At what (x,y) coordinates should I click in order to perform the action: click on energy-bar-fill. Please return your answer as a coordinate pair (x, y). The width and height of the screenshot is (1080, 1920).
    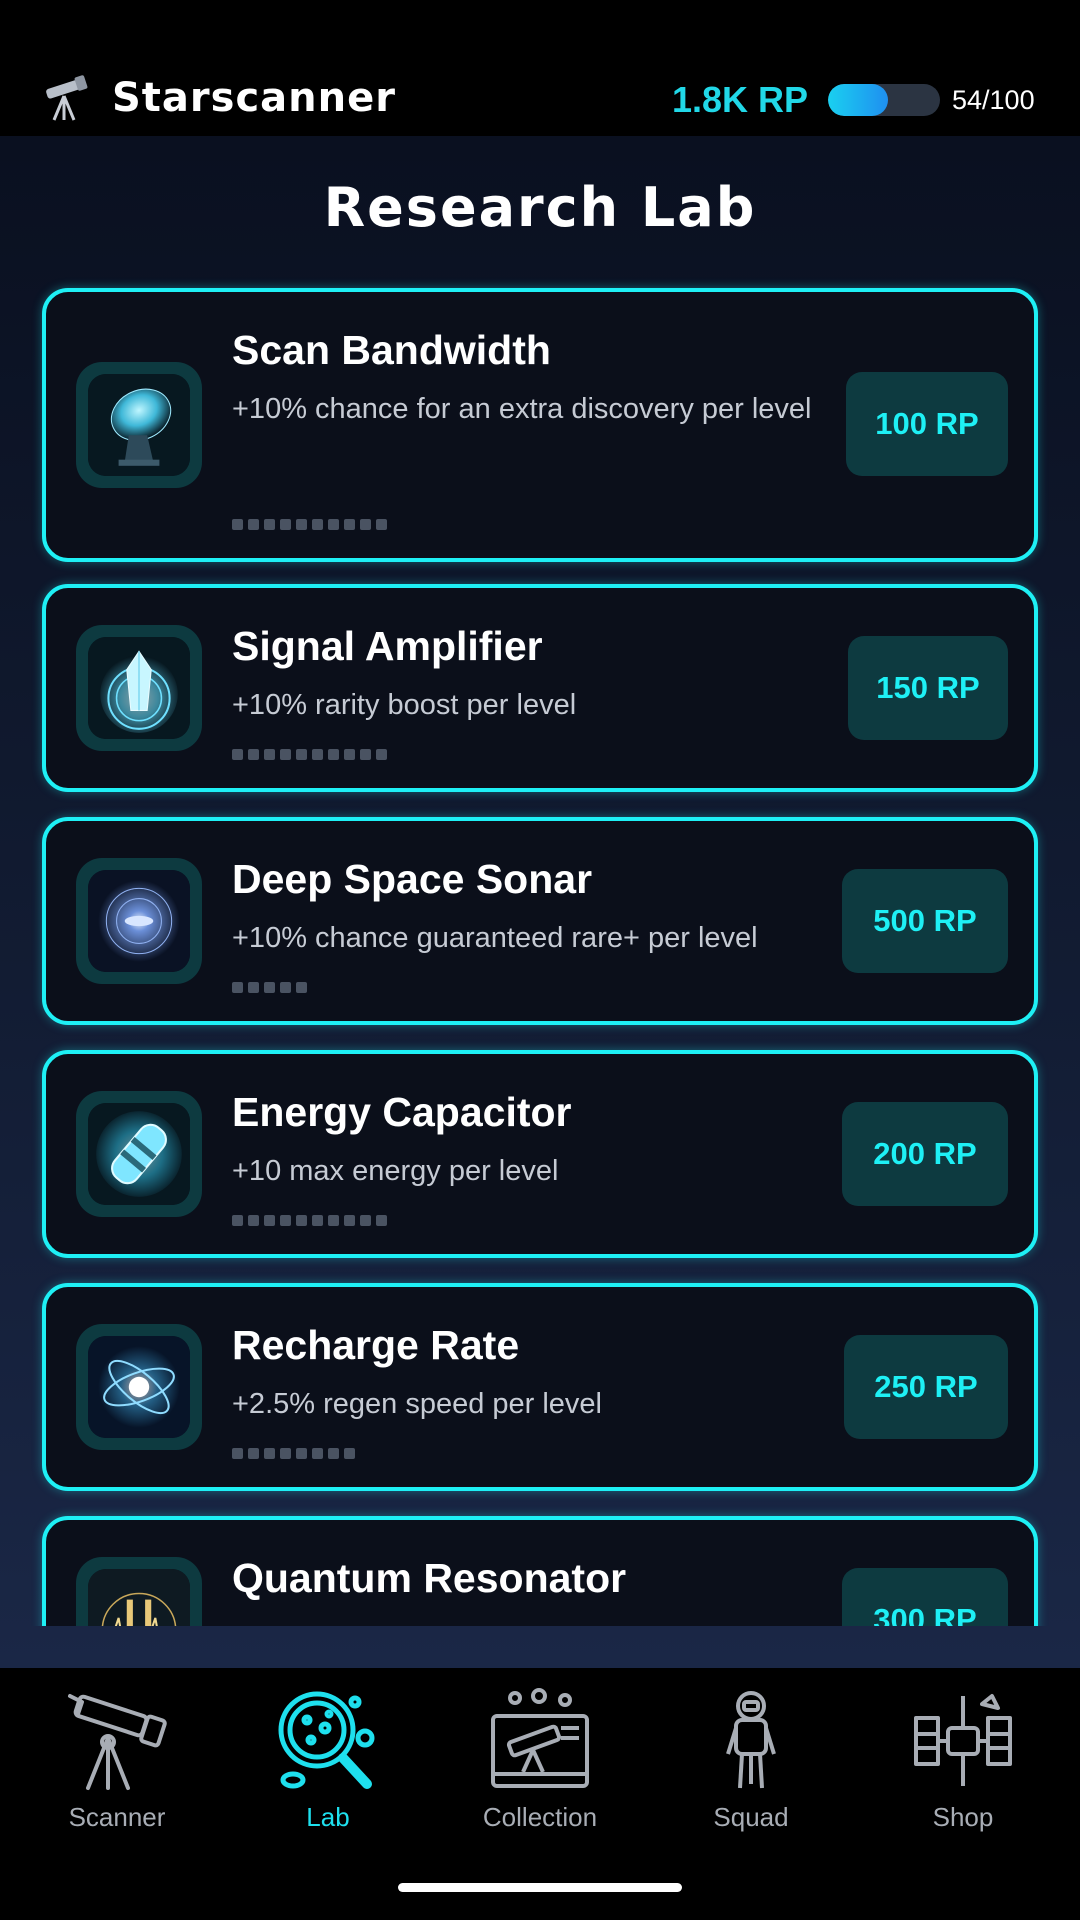
    Looking at the image, I should click on (858, 100).